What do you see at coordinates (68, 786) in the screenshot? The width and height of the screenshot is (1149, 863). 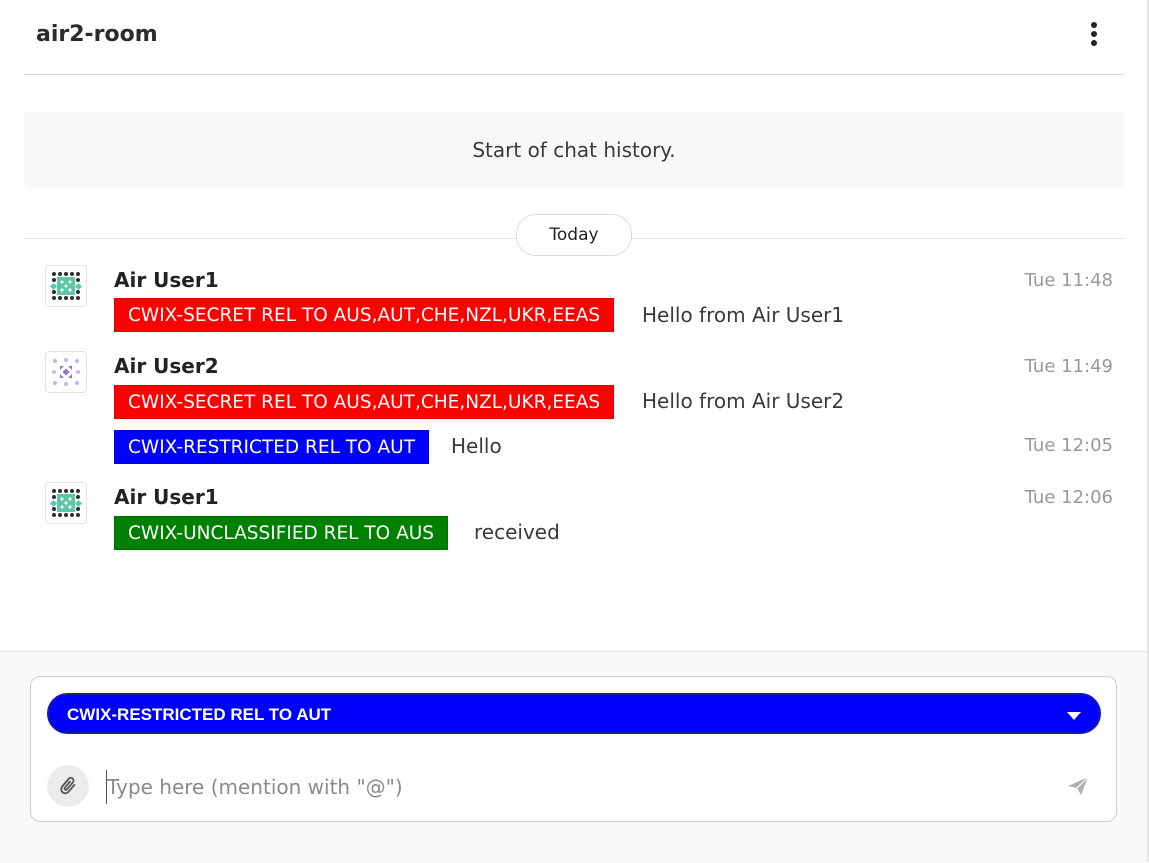 I see `paperclip-icon` at bounding box center [68, 786].